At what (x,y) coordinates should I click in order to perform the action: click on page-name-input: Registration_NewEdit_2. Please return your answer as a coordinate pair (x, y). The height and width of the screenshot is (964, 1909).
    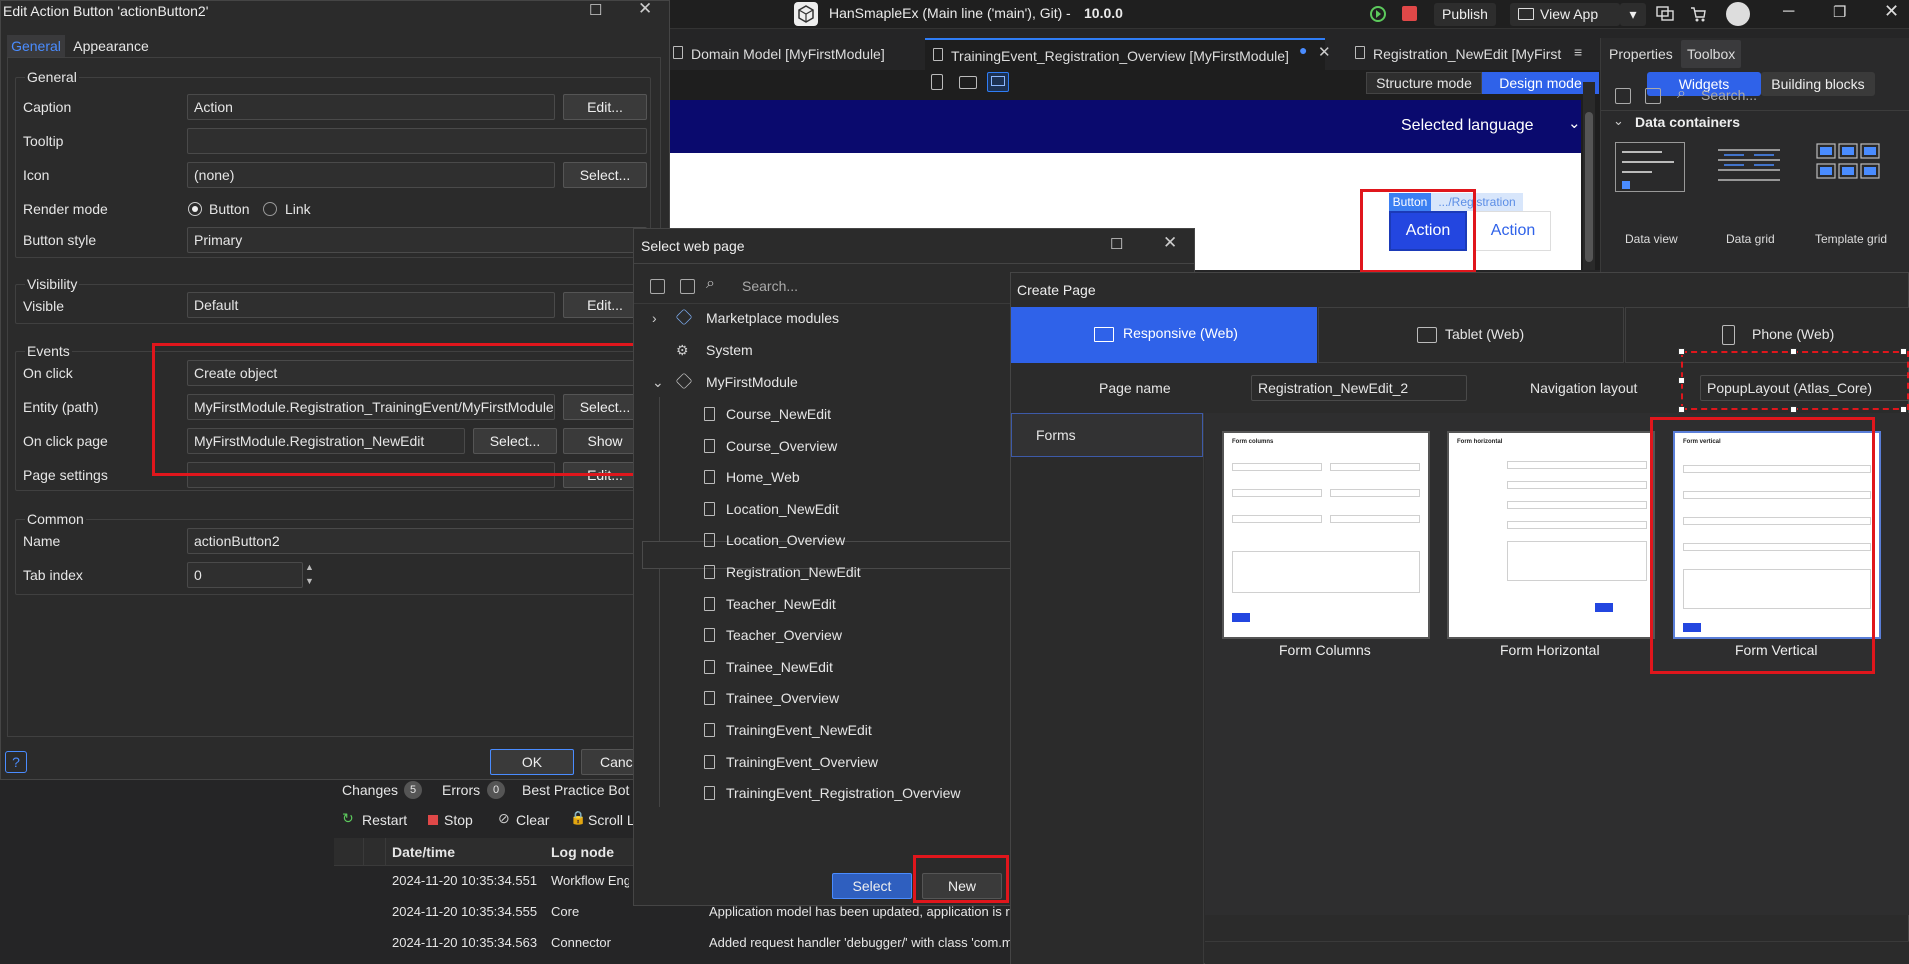
    Looking at the image, I should click on (1359, 388).